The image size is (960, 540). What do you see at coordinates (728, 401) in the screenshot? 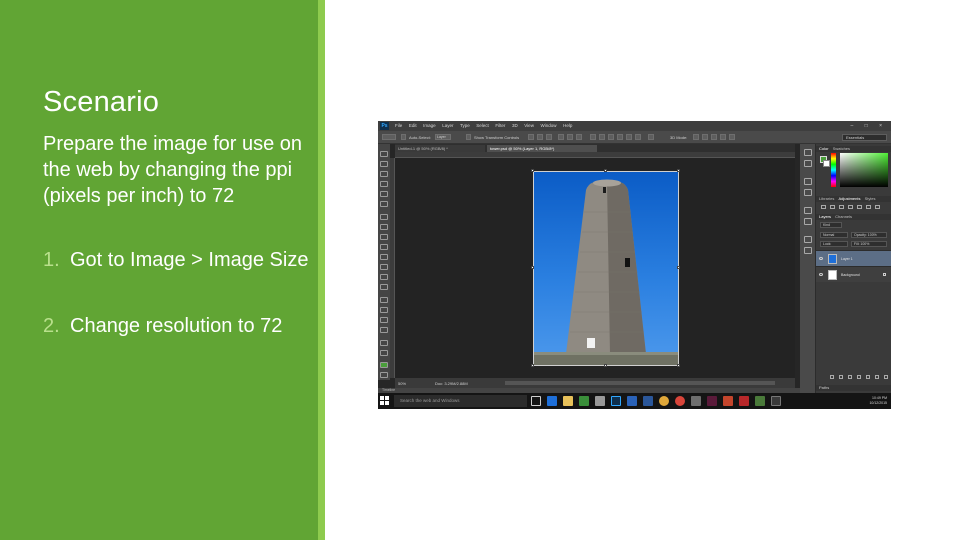
I see `powerpoint-icon` at bounding box center [728, 401].